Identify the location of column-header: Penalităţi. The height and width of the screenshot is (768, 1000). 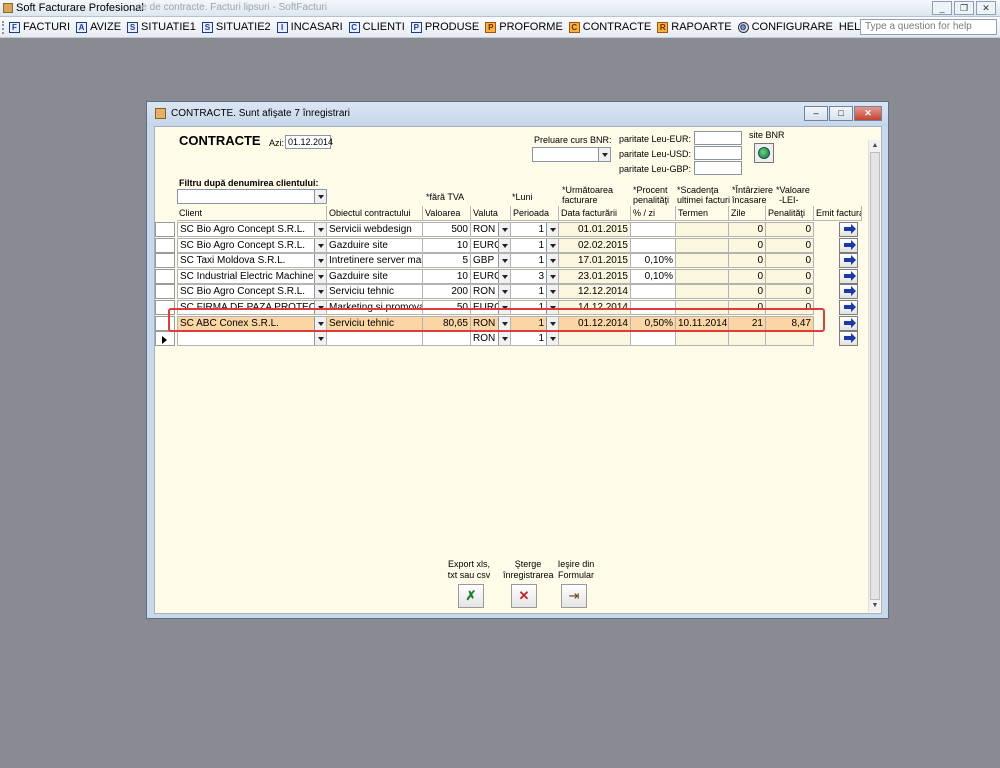
(790, 213).